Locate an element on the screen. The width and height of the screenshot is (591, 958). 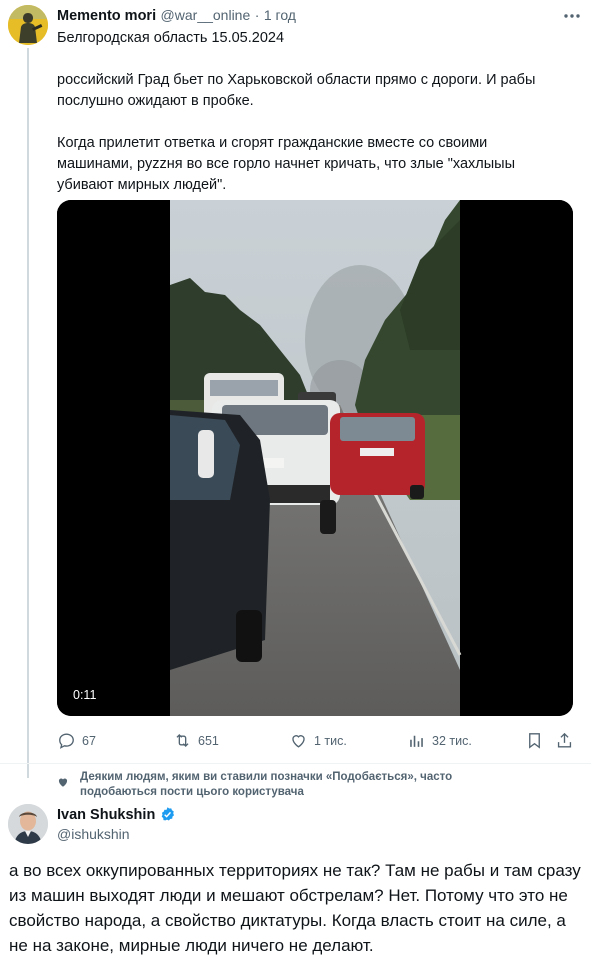
bookmark-icon is located at coordinates (534, 741).